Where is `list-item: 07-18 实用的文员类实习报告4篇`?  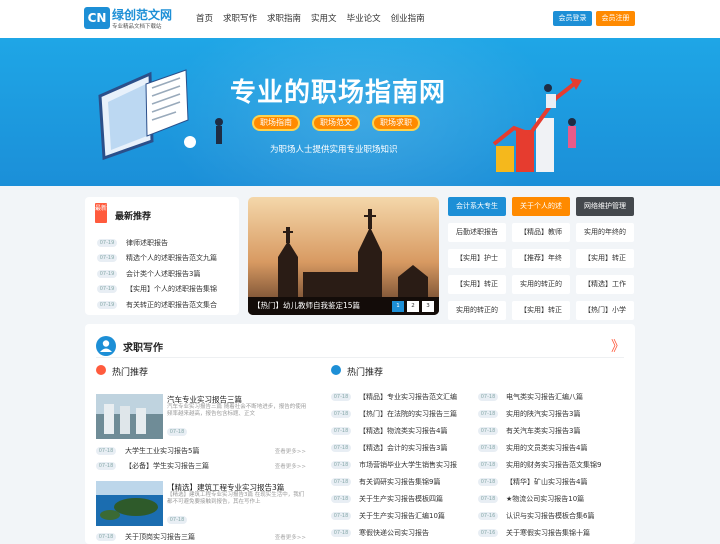
list-item: 07-18 实用的文员类实习报告4篇 is located at coordinates (548, 447).